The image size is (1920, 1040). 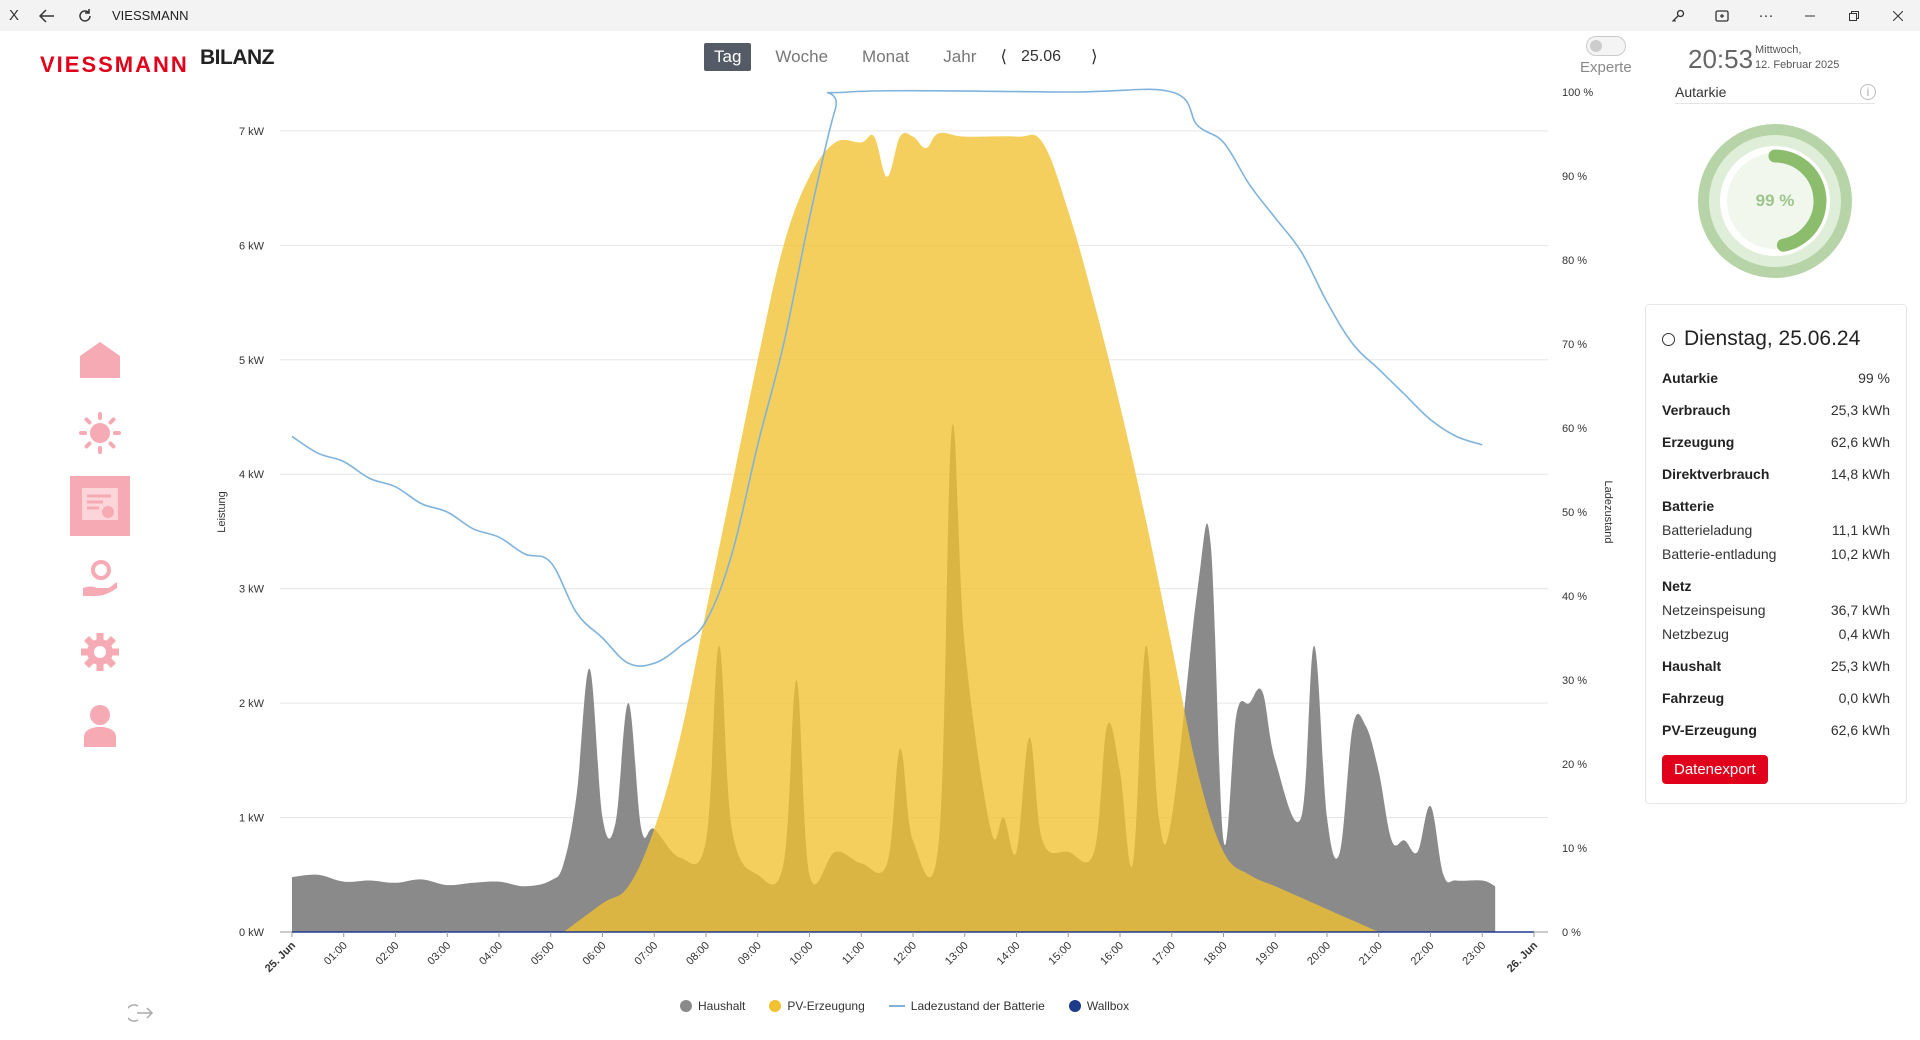 I want to click on summary-row-value: 36,7 kWh, so click(x=1860, y=610).